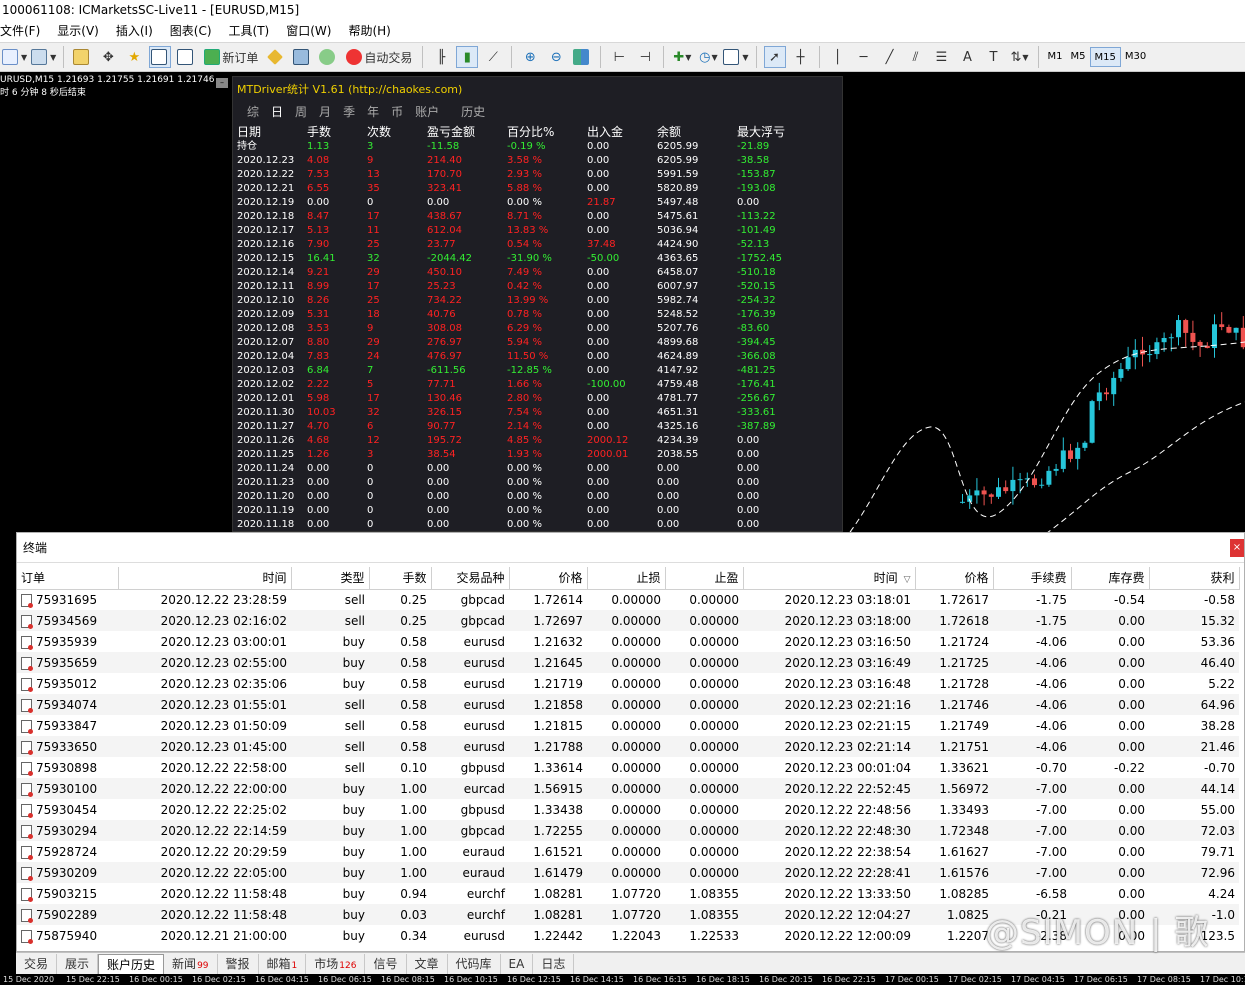  What do you see at coordinates (134, 57) in the screenshot?
I see `favorites-button: ★` at bounding box center [134, 57].